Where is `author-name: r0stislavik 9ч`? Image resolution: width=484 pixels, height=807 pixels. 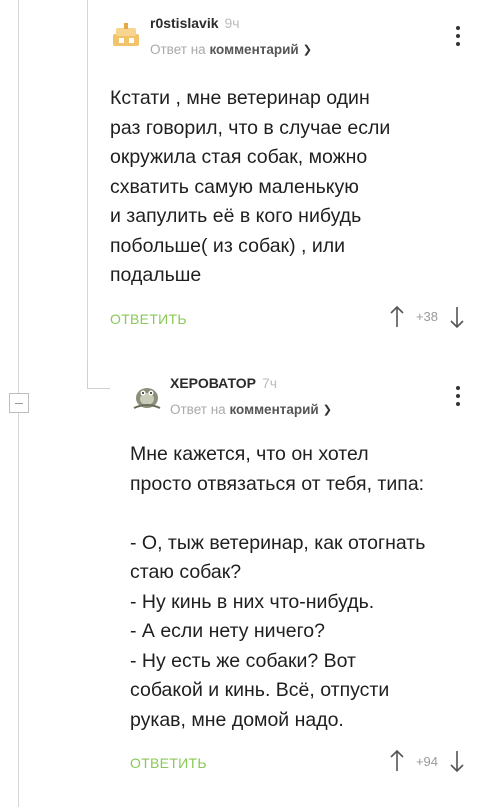 author-name: r0stislavik 9ч is located at coordinates (195, 23).